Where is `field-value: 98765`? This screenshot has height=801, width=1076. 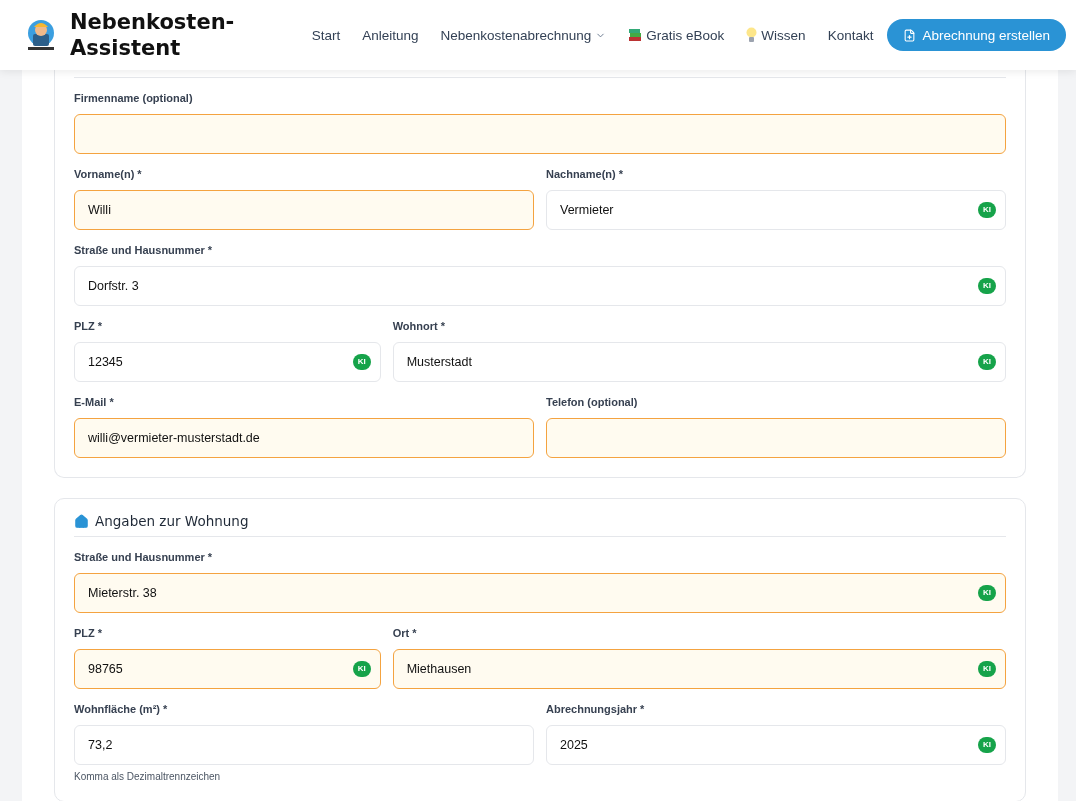
field-value: 98765 is located at coordinates (105, 669).